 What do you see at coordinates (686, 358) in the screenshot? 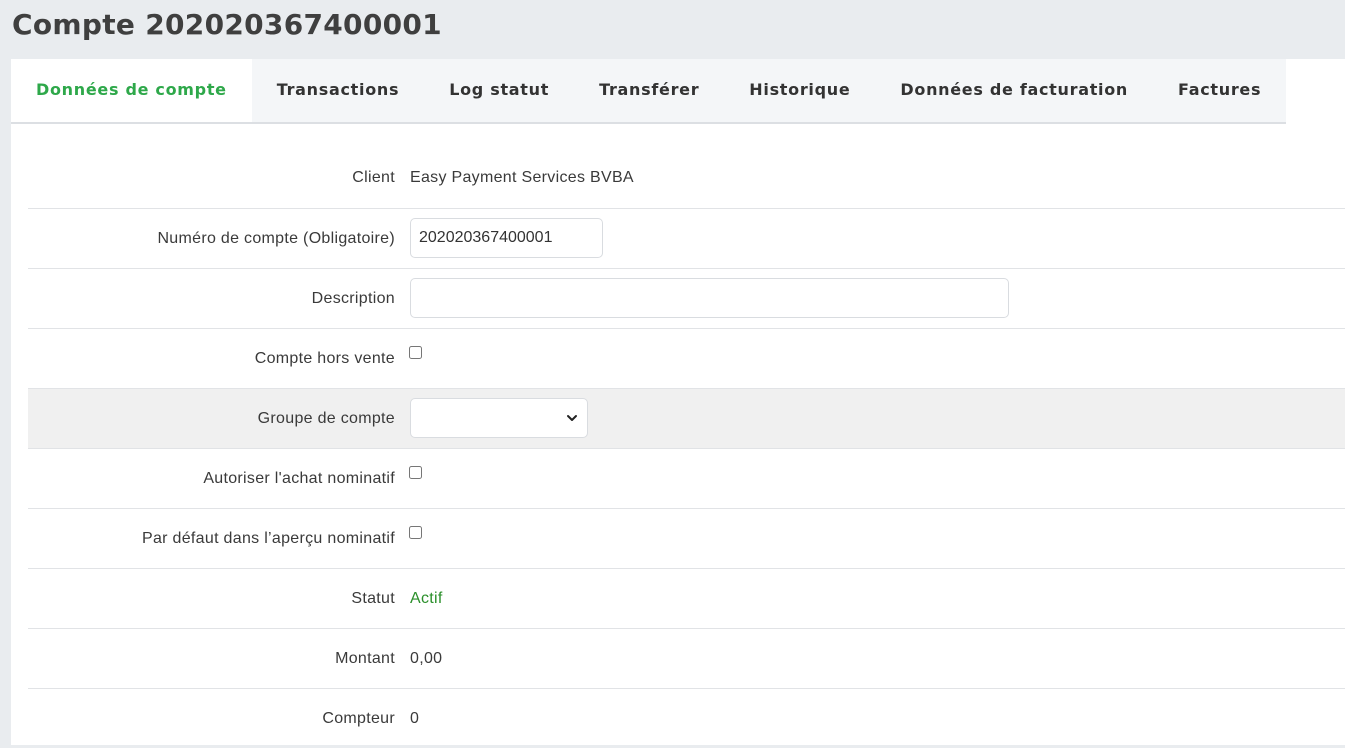
I see `form-row-not-for-sale: Compte hors vente` at bounding box center [686, 358].